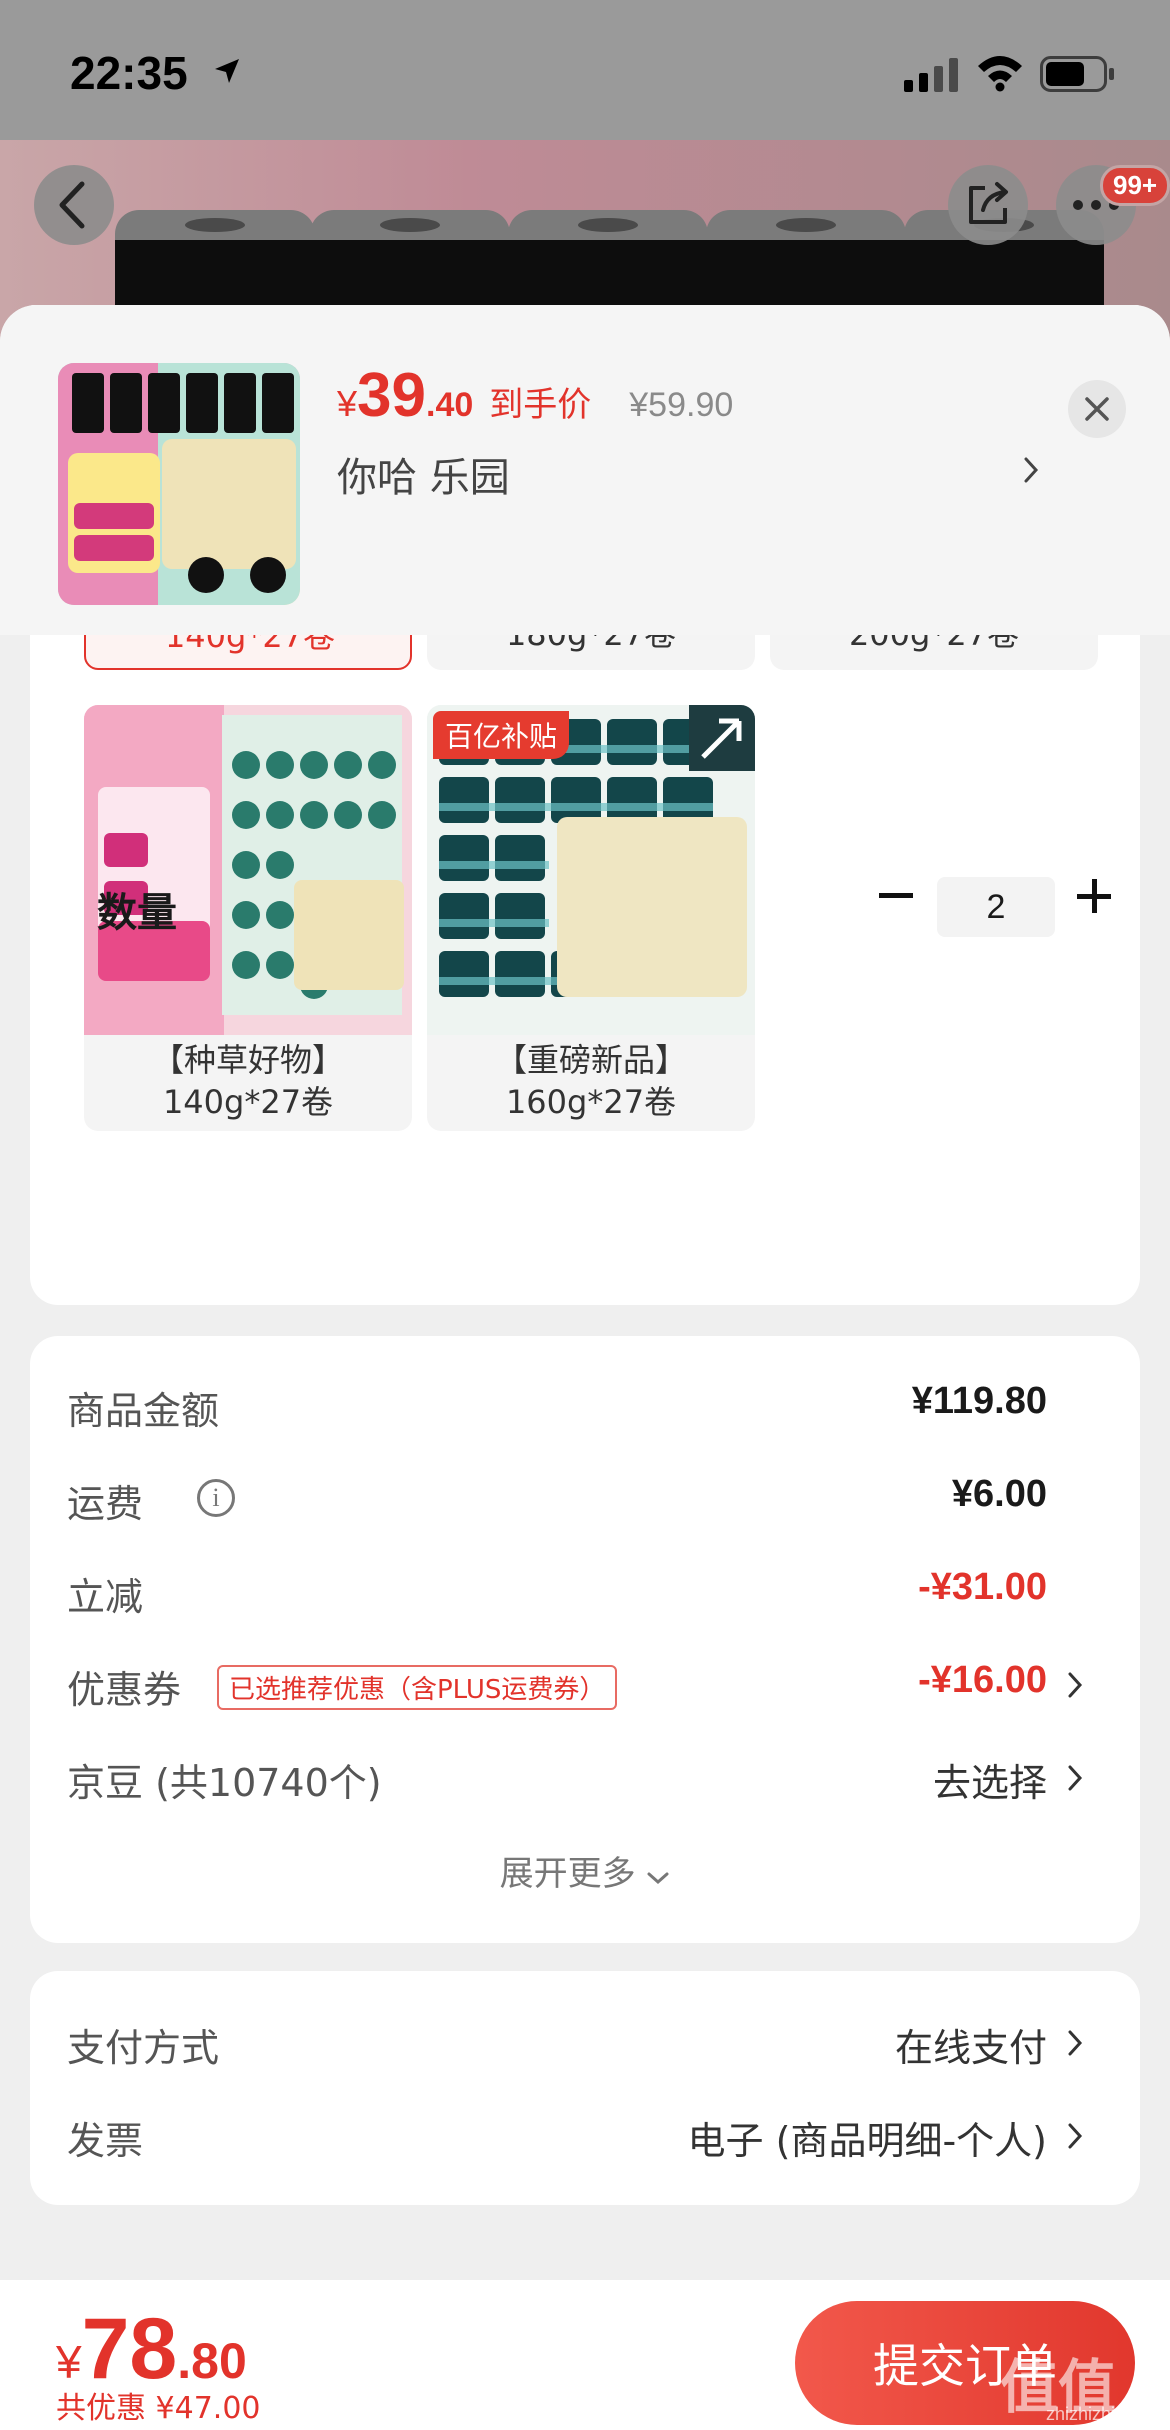 The height and width of the screenshot is (2430, 1170). What do you see at coordinates (982, 1587) in the screenshot?
I see `row-value: -¥31.00` at bounding box center [982, 1587].